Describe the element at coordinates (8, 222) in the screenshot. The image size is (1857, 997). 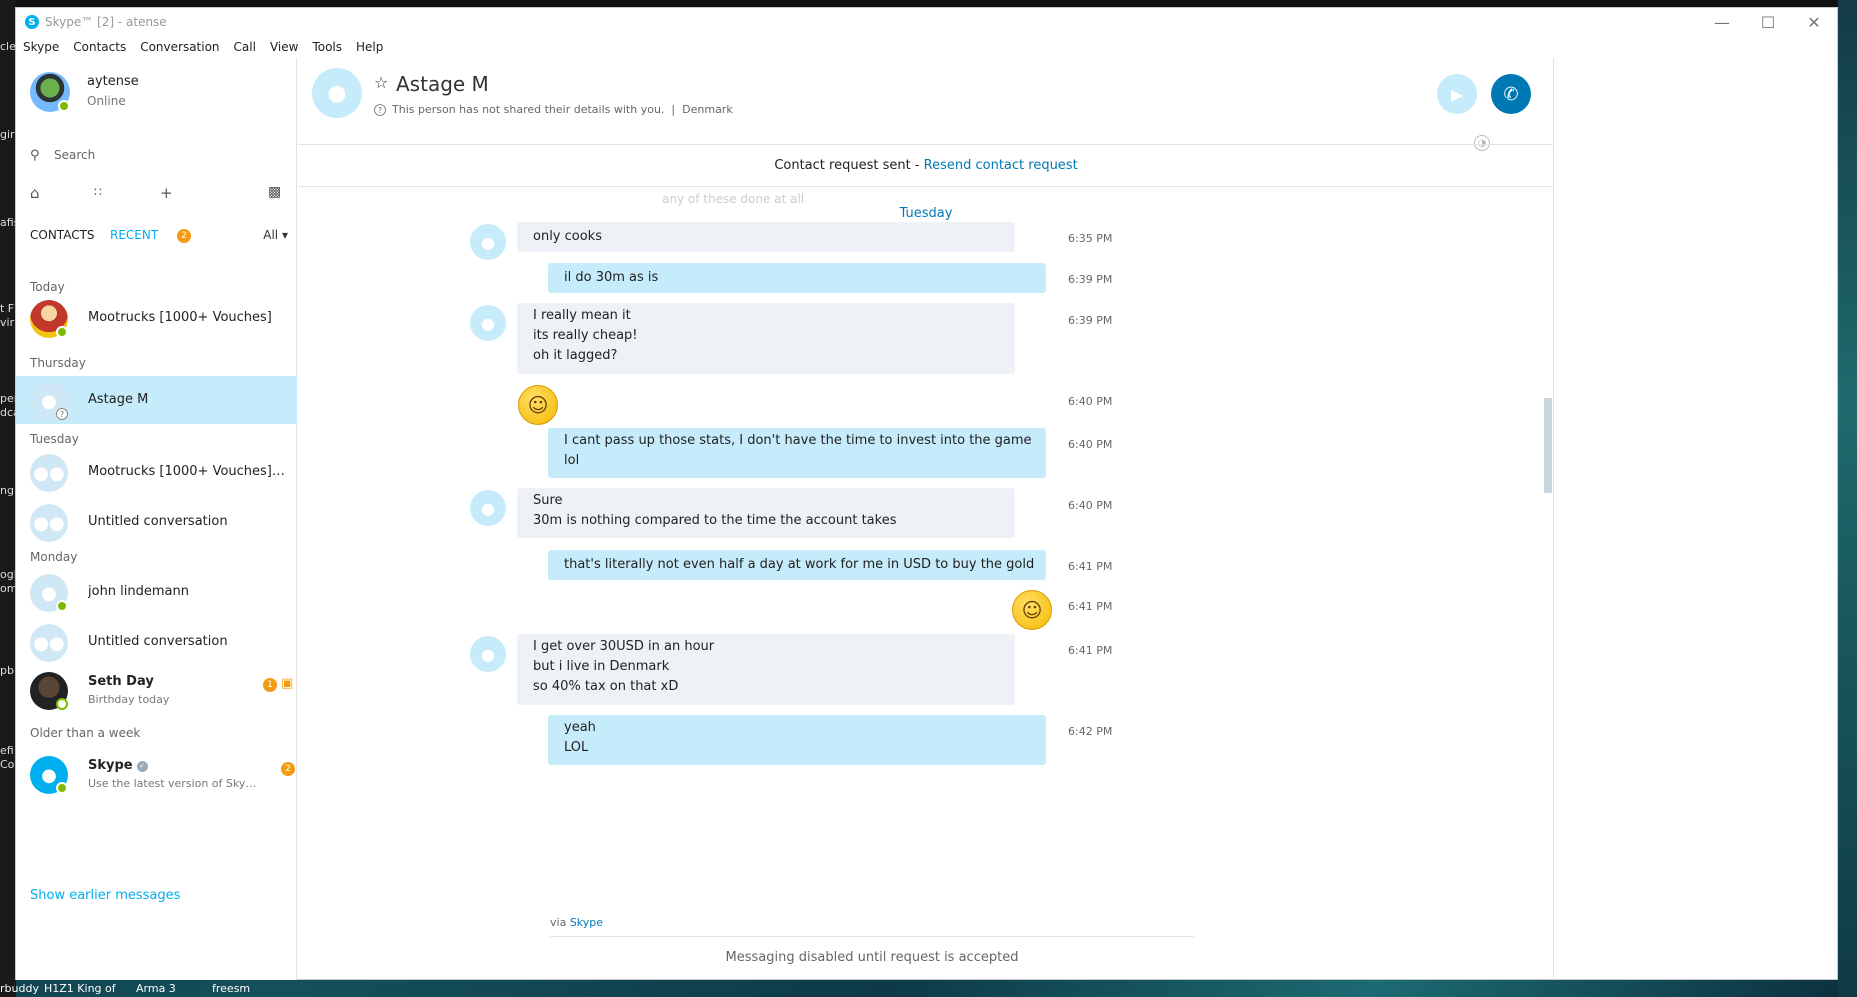
I see `desktop-label: afis` at that location.